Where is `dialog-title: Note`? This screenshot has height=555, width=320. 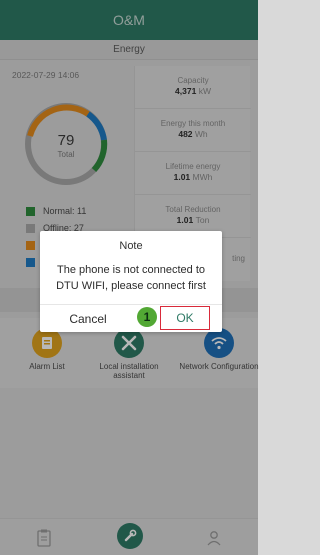
dialog-title: Note is located at coordinates (131, 246).